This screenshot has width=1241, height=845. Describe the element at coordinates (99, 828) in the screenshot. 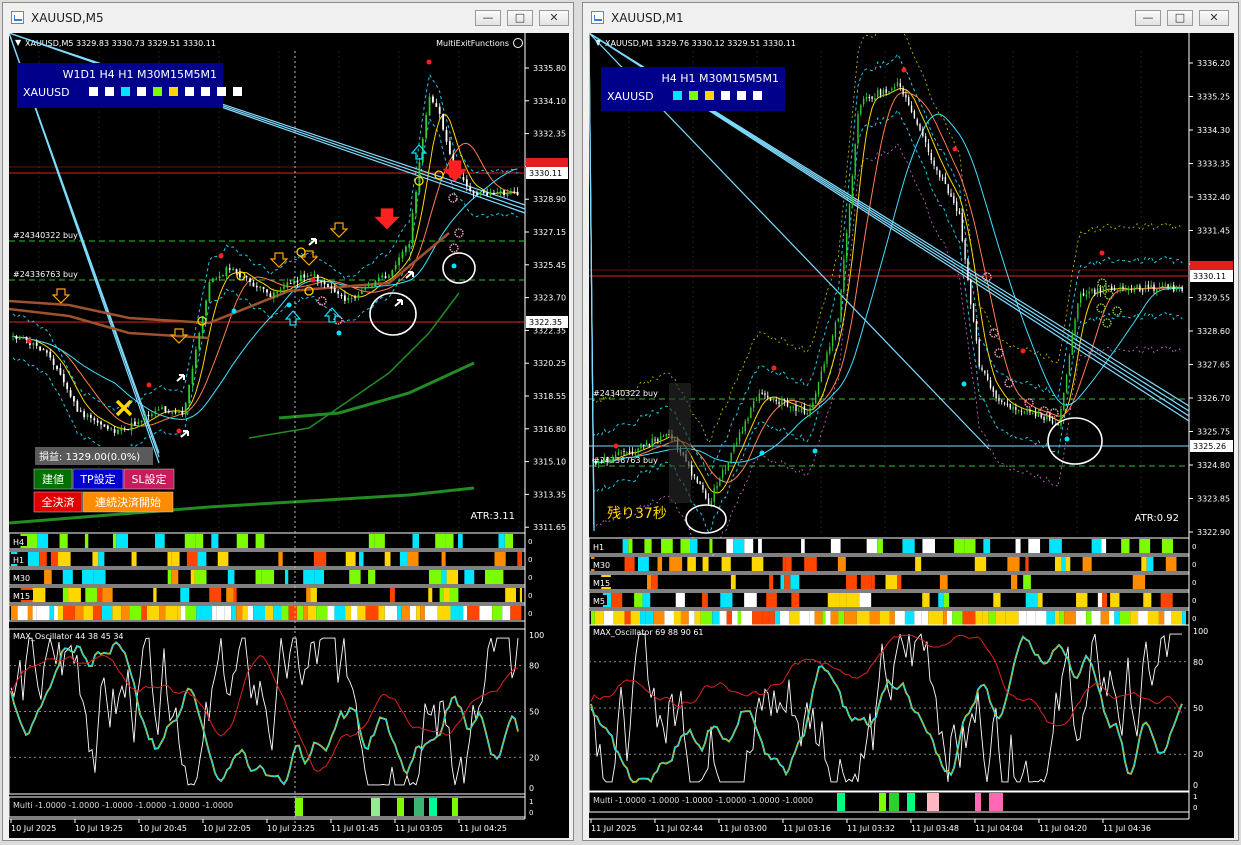

I see `time-label: 10 Jul 19:25` at that location.